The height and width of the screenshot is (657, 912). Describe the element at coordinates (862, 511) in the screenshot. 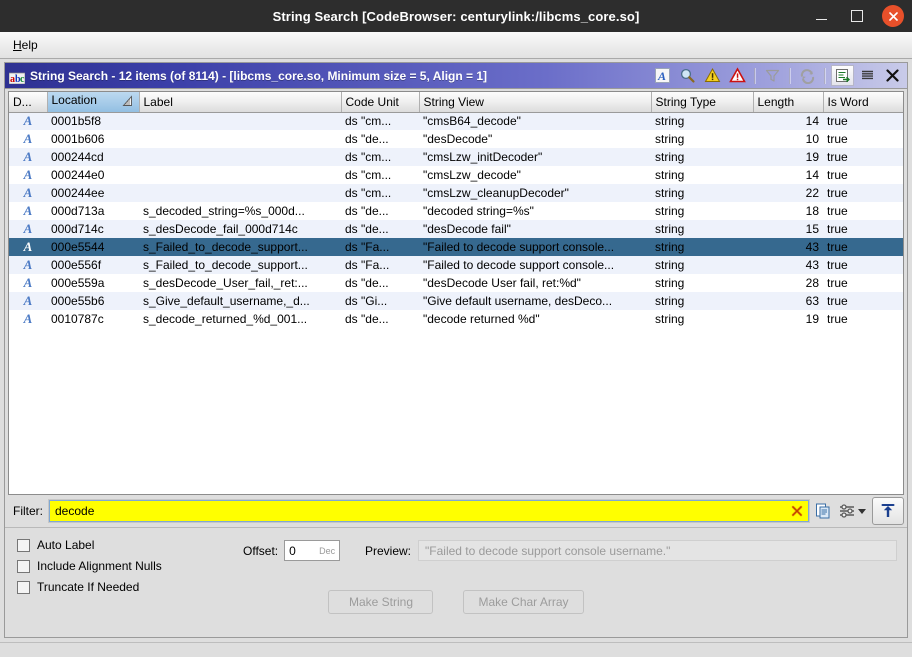

I see `chevron-down-icon` at that location.